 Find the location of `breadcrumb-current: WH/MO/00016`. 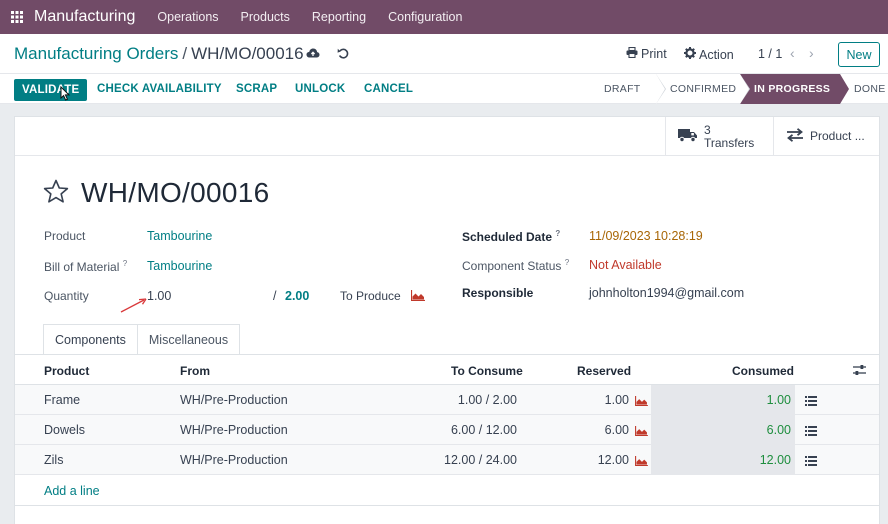

breadcrumb-current: WH/MO/00016 is located at coordinates (247, 53).